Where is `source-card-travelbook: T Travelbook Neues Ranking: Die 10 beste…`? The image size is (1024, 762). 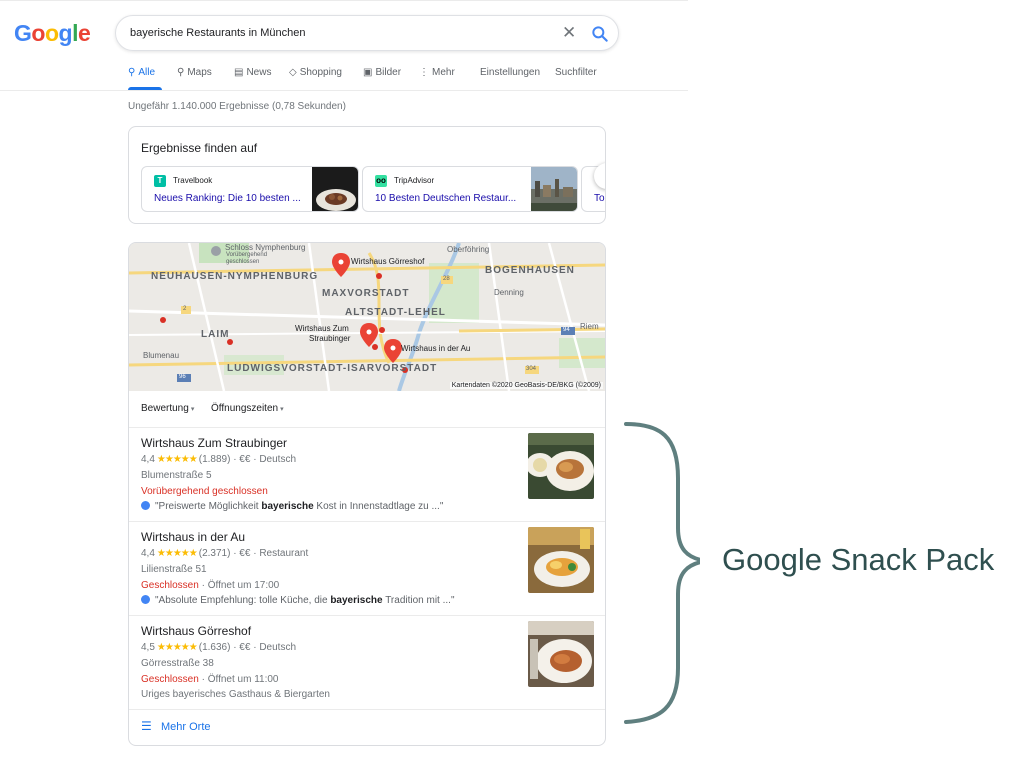 source-card-travelbook: T Travelbook Neues Ranking: Die 10 beste… is located at coordinates (250, 189).